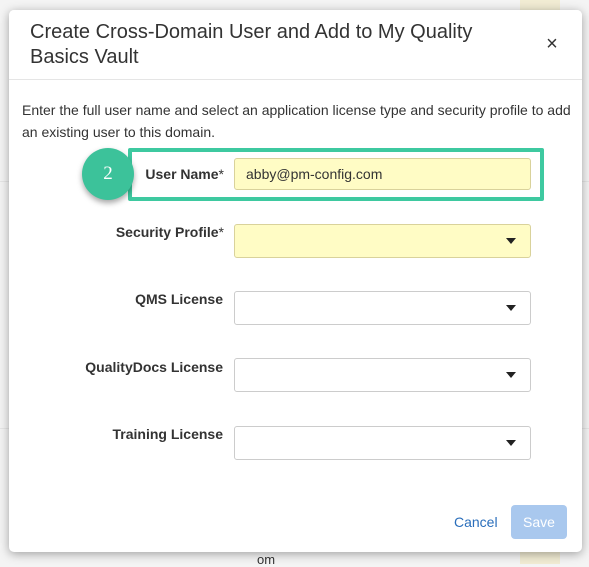 This screenshot has height=567, width=589. Describe the element at coordinates (169, 232) in the screenshot. I see `security-profile-label: Security Profile*` at that location.